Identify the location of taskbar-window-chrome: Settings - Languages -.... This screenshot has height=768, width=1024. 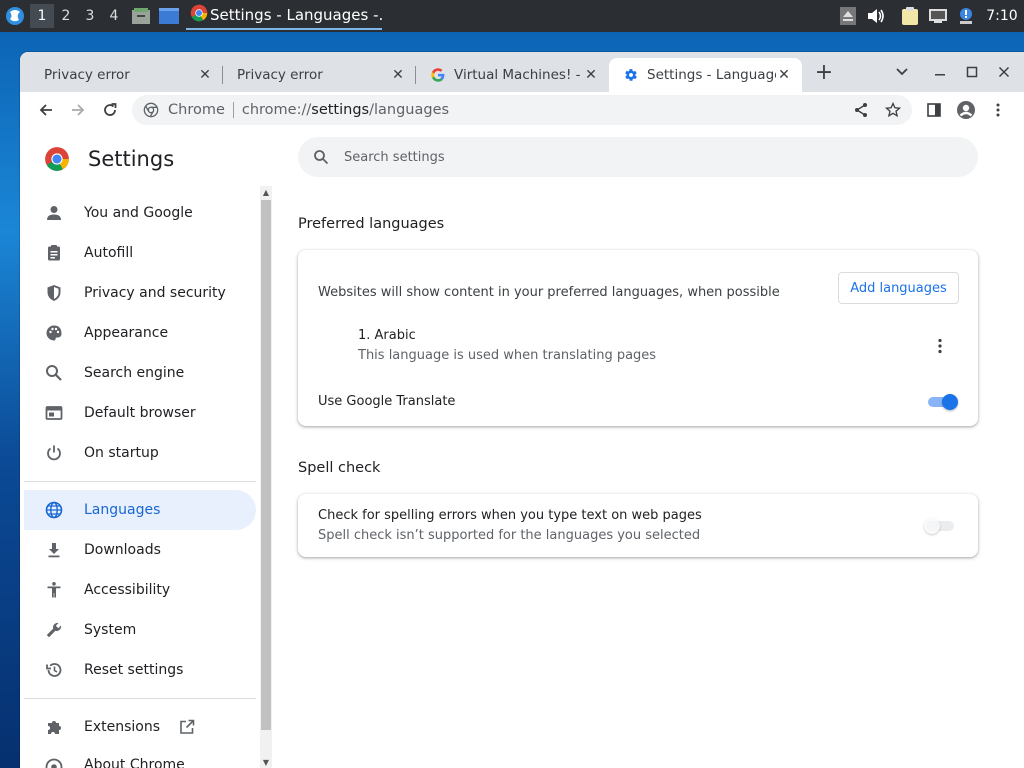
(284, 16).